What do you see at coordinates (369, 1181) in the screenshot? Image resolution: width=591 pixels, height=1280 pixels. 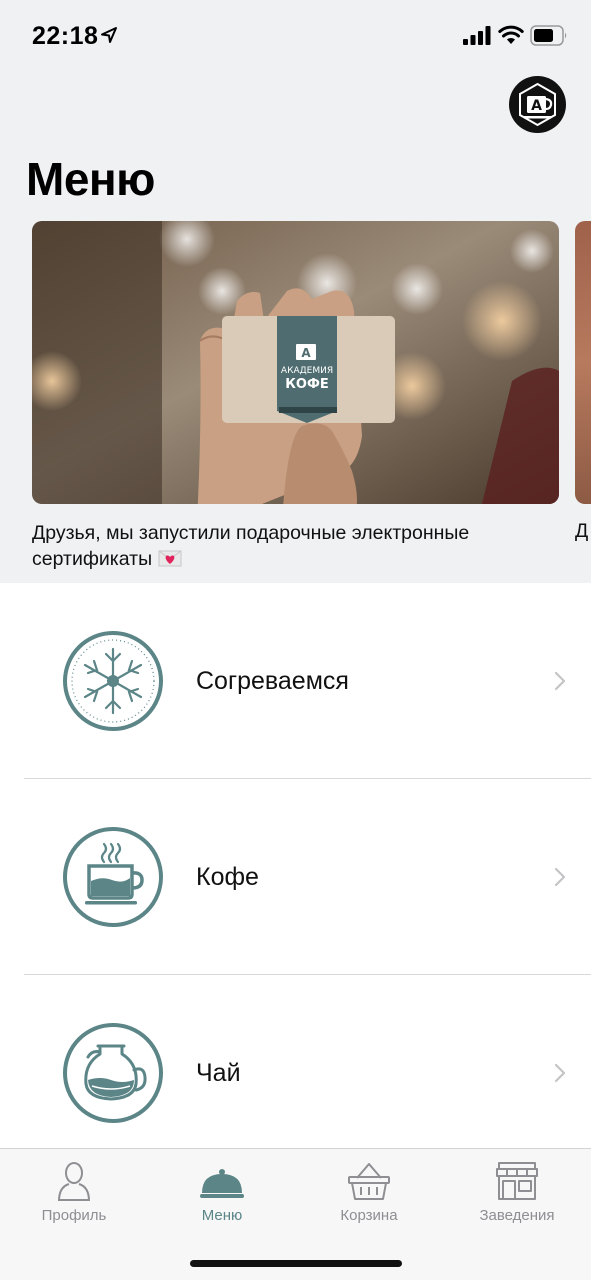 I see `basket-icon` at bounding box center [369, 1181].